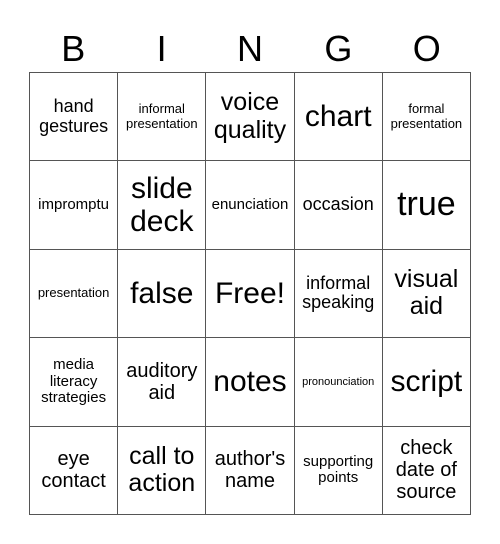 The image size is (500, 544). I want to click on bingo-cell: script, so click(426, 382).